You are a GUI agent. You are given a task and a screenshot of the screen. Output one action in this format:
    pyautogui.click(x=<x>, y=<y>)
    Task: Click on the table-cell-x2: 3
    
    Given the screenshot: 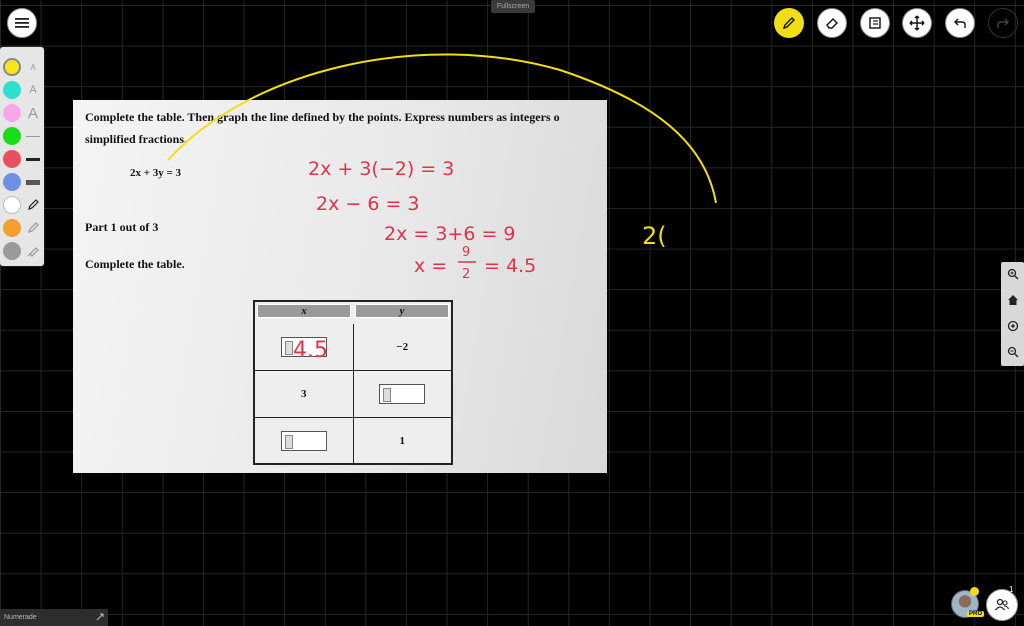 What is the action you would take?
    pyautogui.click(x=304, y=394)
    